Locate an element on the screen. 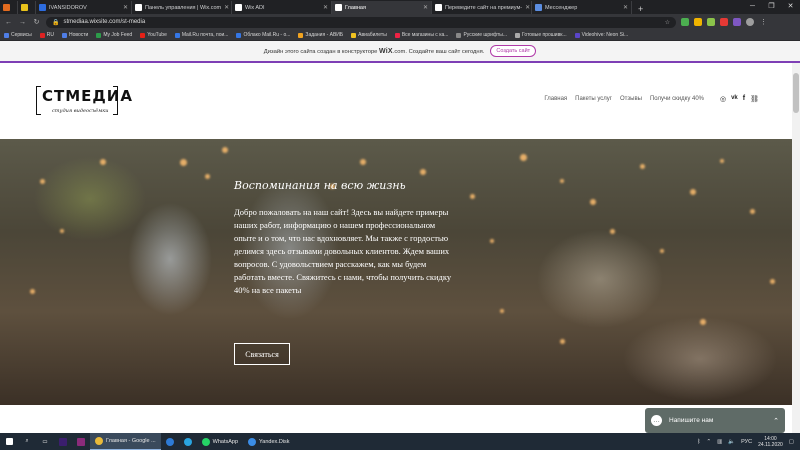 The width and height of the screenshot is (800, 450). notifications-icon: ▢ is located at coordinates (791, 442).